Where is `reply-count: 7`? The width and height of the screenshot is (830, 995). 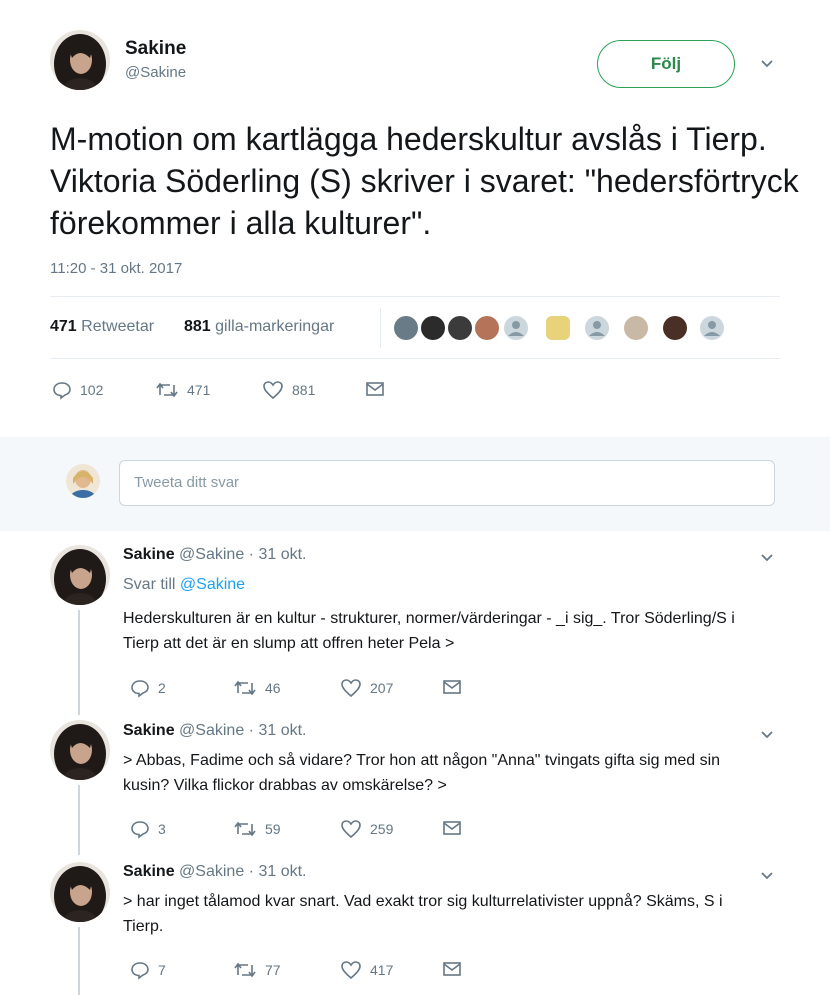
reply-count: 7 is located at coordinates (162, 970).